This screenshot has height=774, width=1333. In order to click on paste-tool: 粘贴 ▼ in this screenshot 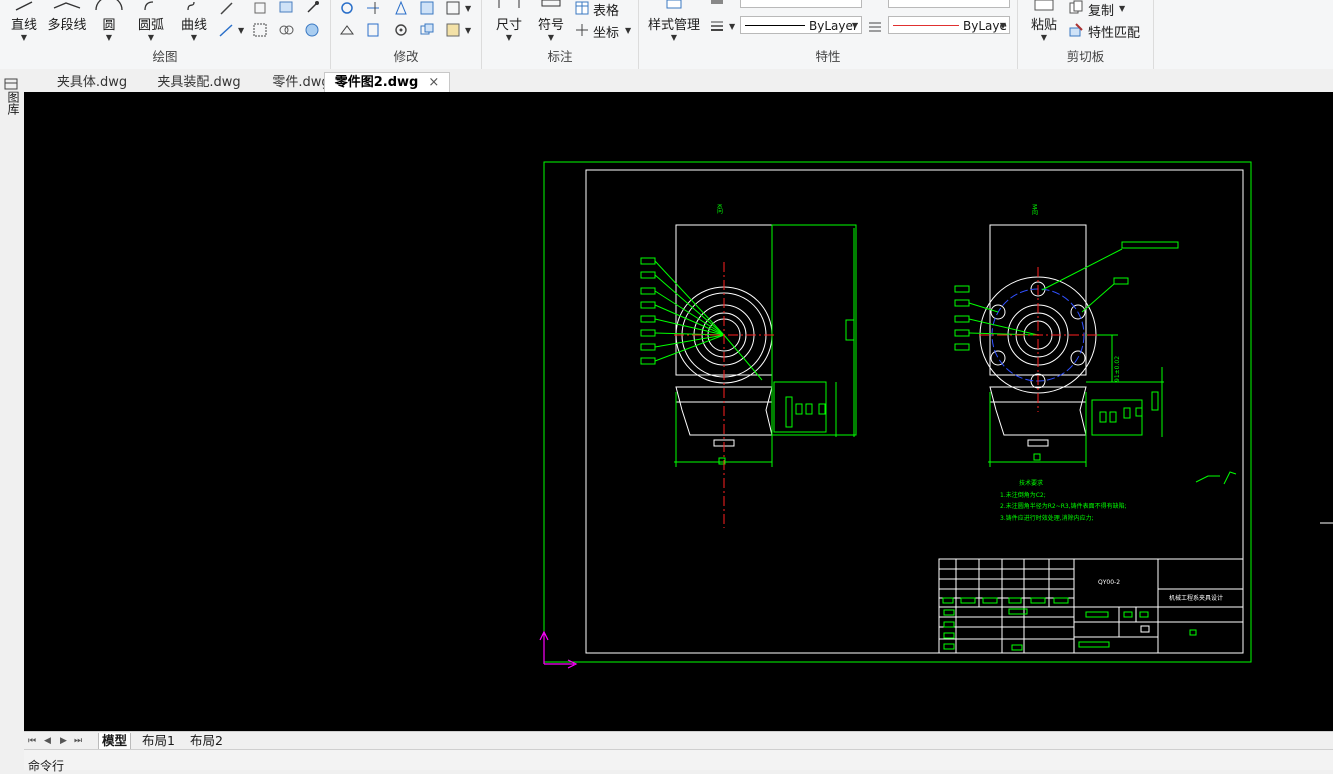, I will do `click(1044, 21)`.